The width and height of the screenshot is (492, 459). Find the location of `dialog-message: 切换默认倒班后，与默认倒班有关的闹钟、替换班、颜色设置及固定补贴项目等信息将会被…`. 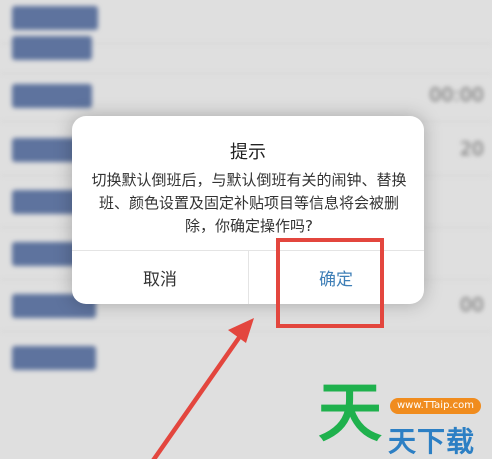

dialog-message: 切换默认倒班后，与默认倒班有关的闹钟、替换班、颜色设置及固定补贴项目等信息将会被… is located at coordinates (249, 203).